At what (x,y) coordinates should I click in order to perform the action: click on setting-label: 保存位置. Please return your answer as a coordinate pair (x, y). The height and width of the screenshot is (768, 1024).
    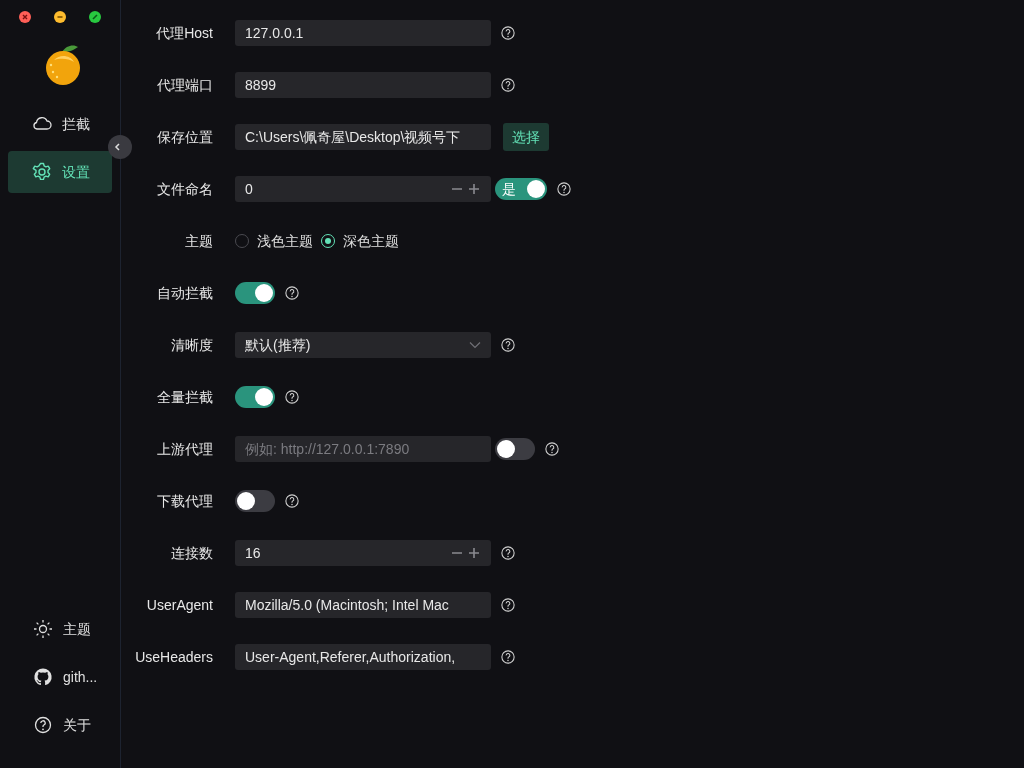
    Looking at the image, I should click on (184, 137).